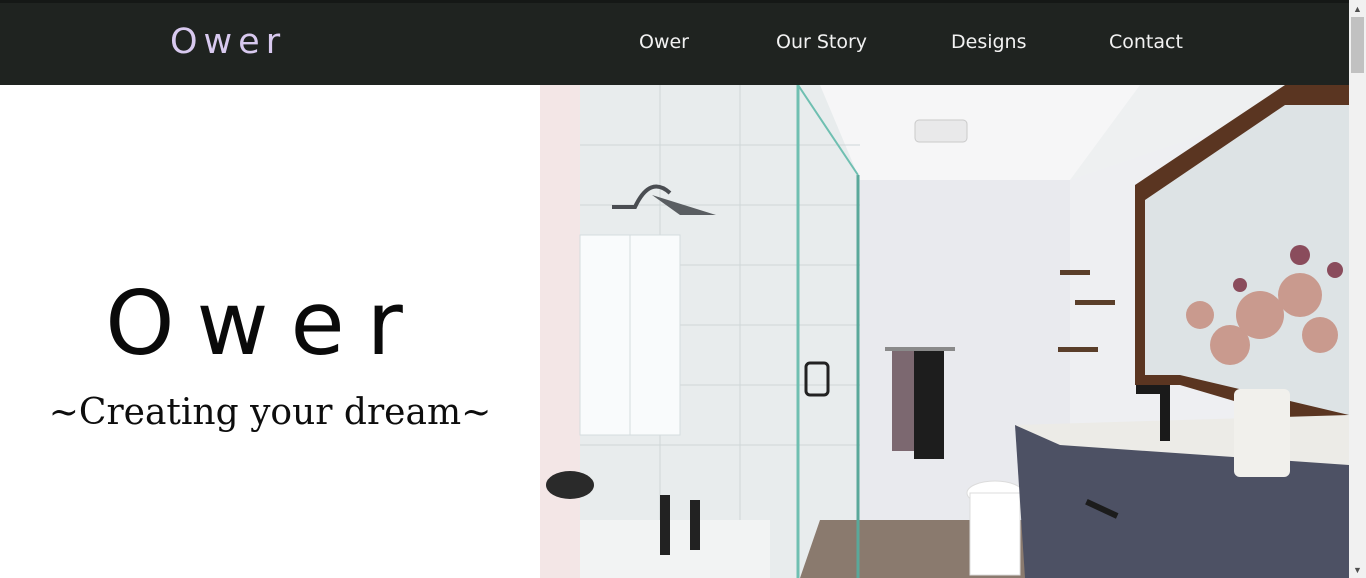 This screenshot has height=578, width=1366. What do you see at coordinates (1357, 289) in the screenshot?
I see `vertical-scrollbar` at bounding box center [1357, 289].